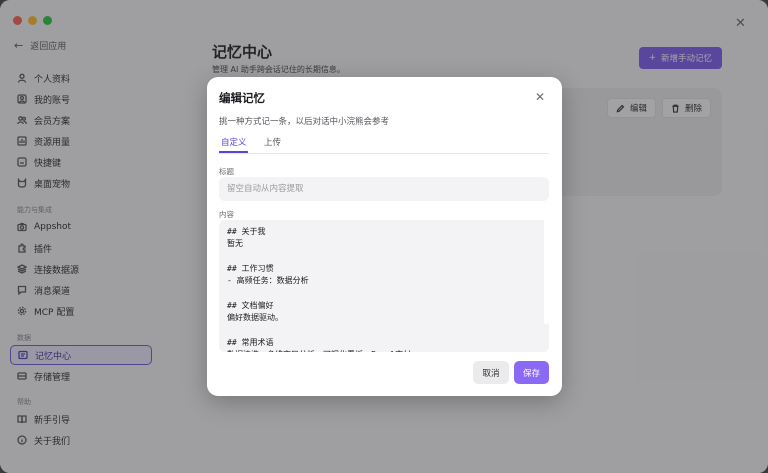 This screenshot has width=768, height=473. Describe the element at coordinates (242, 98) in the screenshot. I see `dialog-title: 编辑记忆` at that location.